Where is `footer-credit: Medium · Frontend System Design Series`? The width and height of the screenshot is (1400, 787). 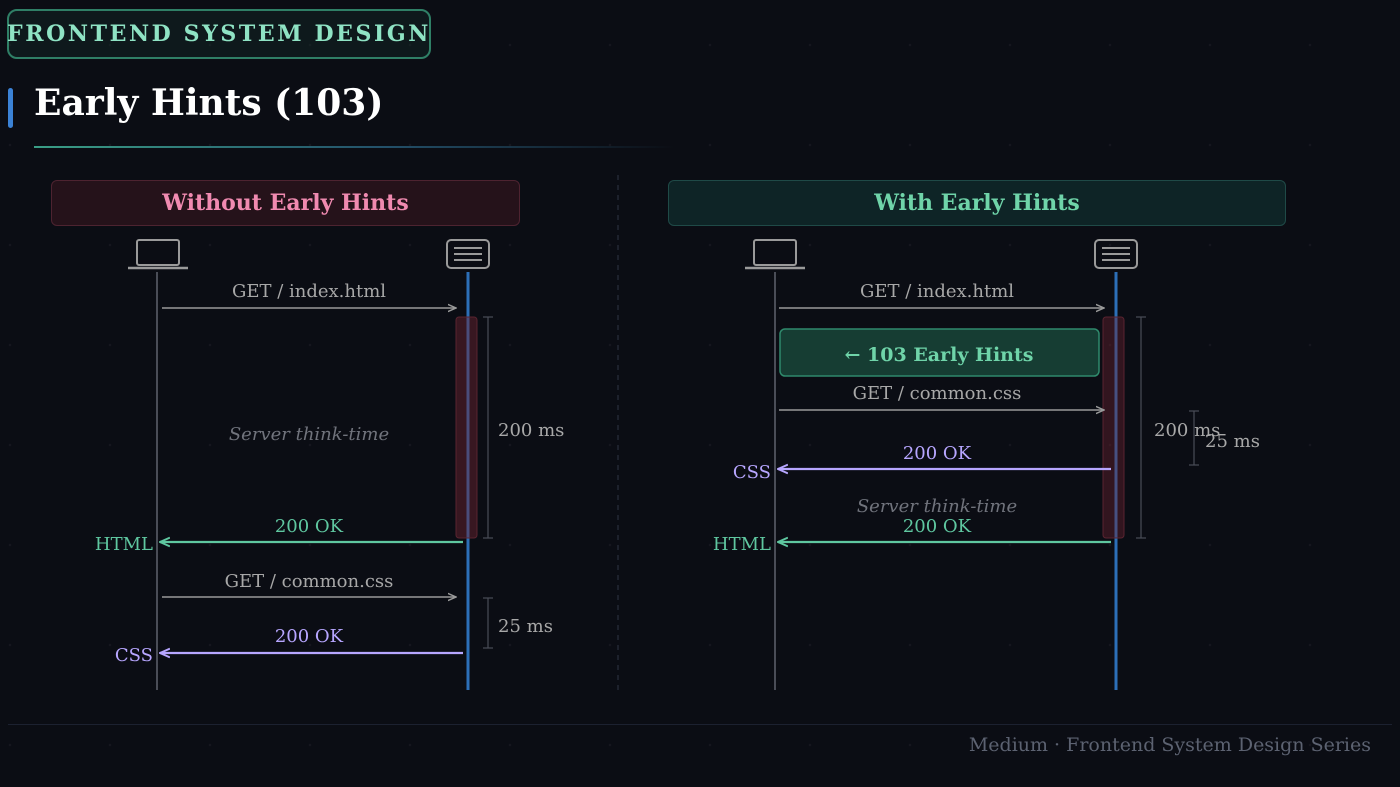 footer-credit: Medium · Frontend System Design Series is located at coordinates (1169, 745).